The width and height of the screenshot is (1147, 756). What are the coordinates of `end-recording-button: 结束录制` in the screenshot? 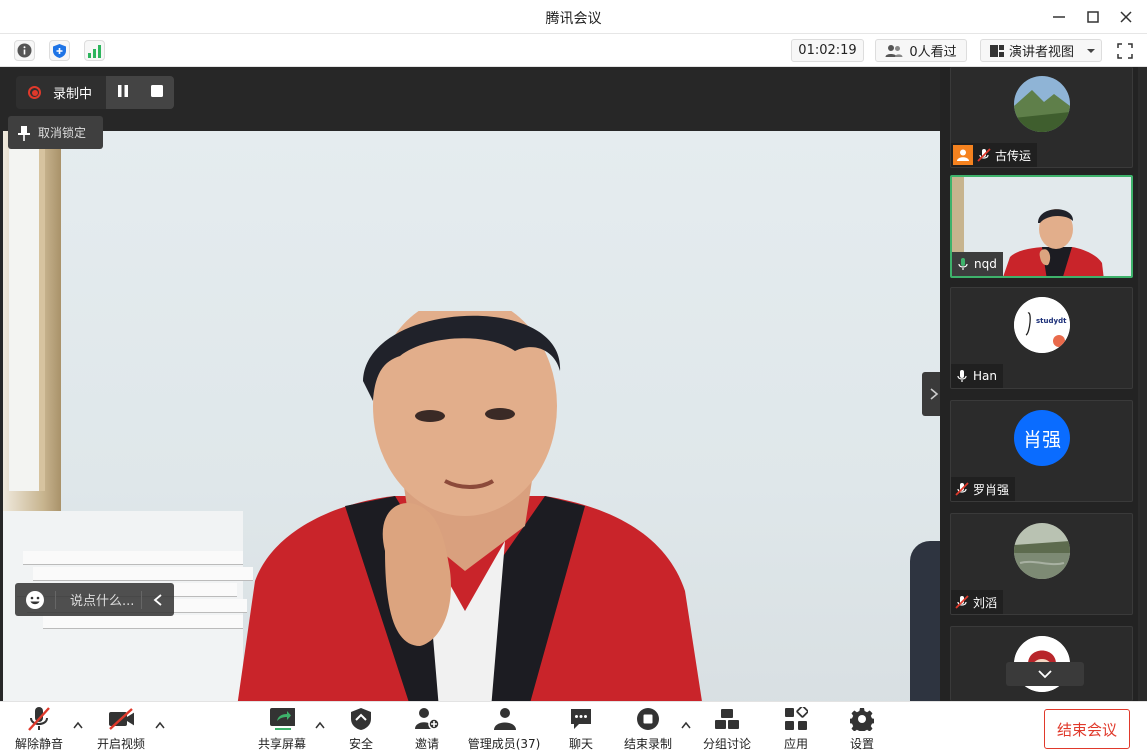 It's located at (648, 729).